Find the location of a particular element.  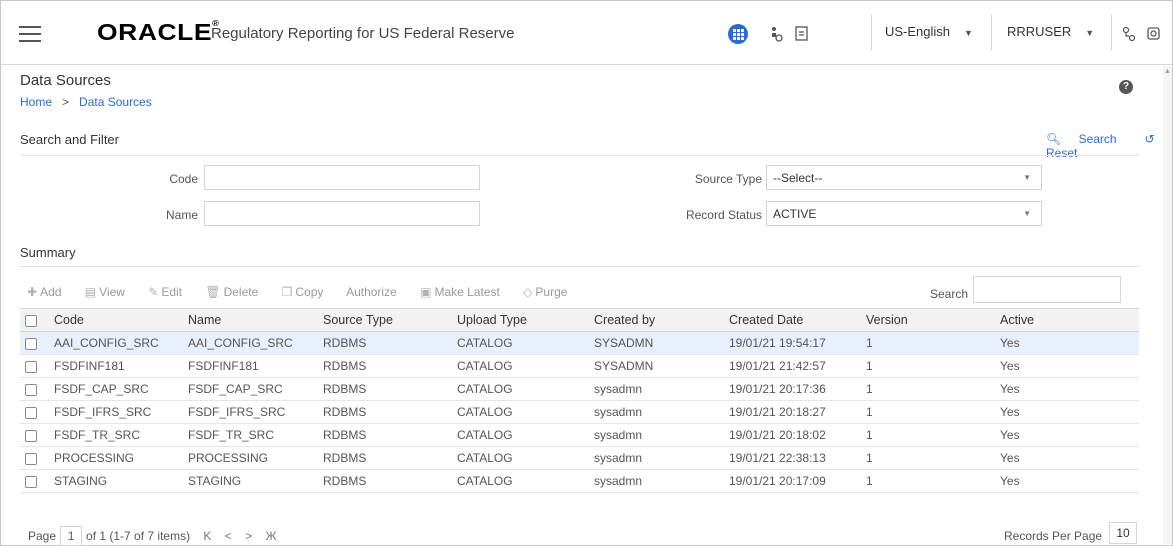

name-input is located at coordinates (342, 213).